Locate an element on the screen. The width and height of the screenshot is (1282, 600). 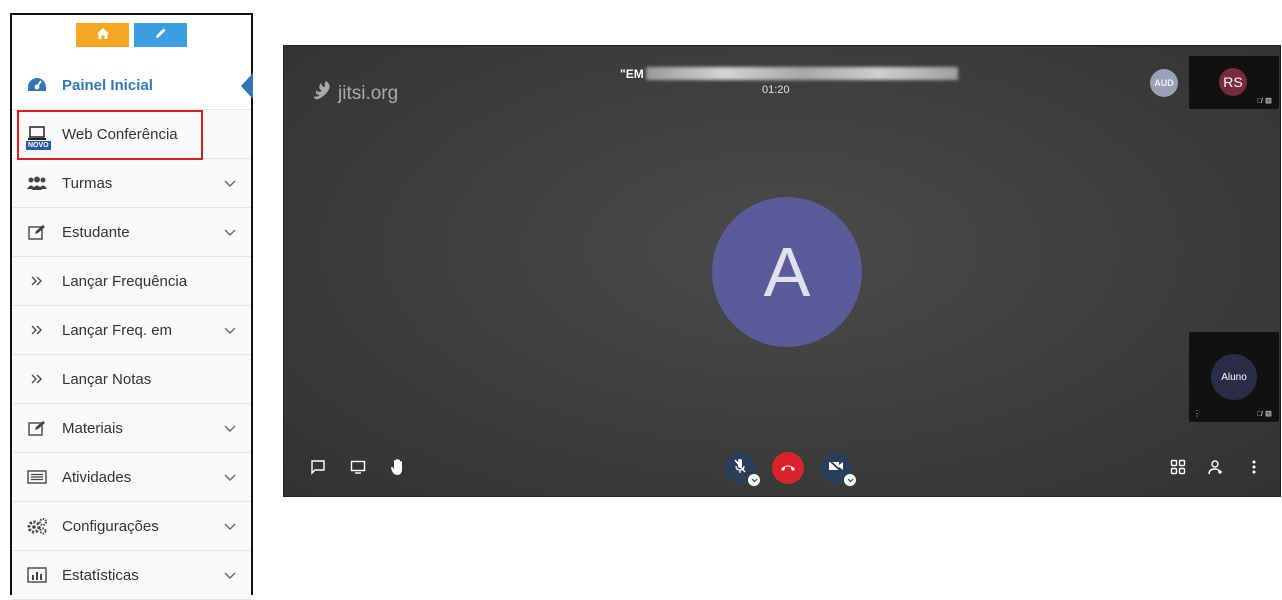
sidebar-item-label: Lançar Freq. em is located at coordinates (117, 330).